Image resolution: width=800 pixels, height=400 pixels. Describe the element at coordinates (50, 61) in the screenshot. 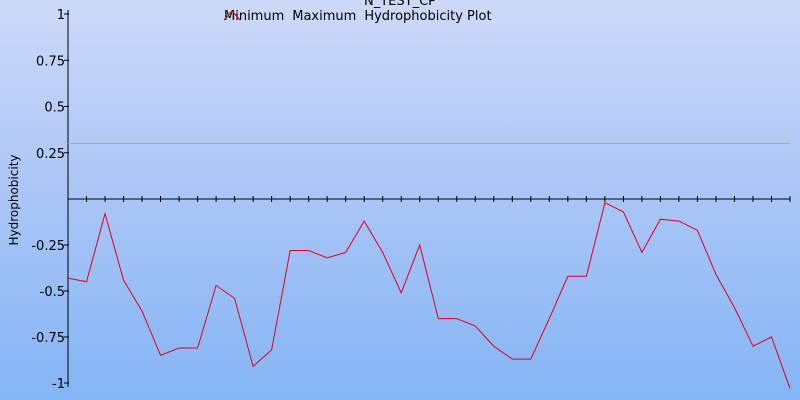

I see `y-tick-label: 0.75` at that location.